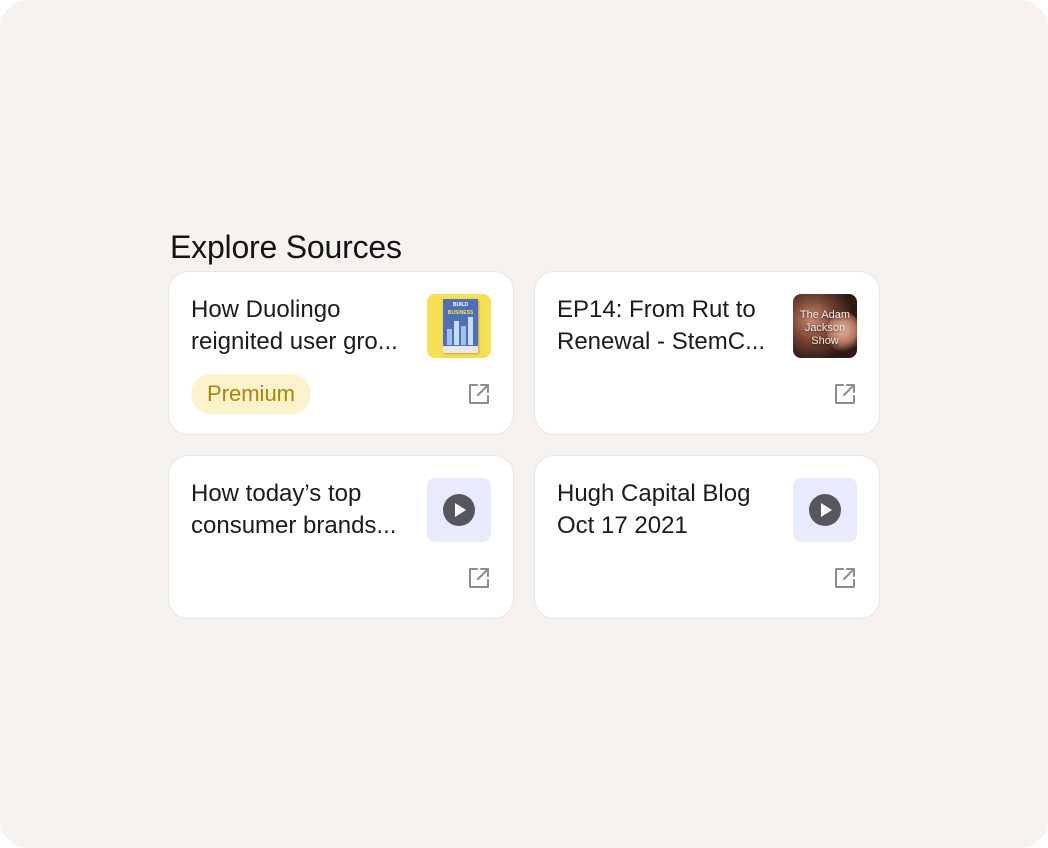  Describe the element at coordinates (266, 309) in the screenshot. I see `source-title-line-1: How Duolingo` at that location.